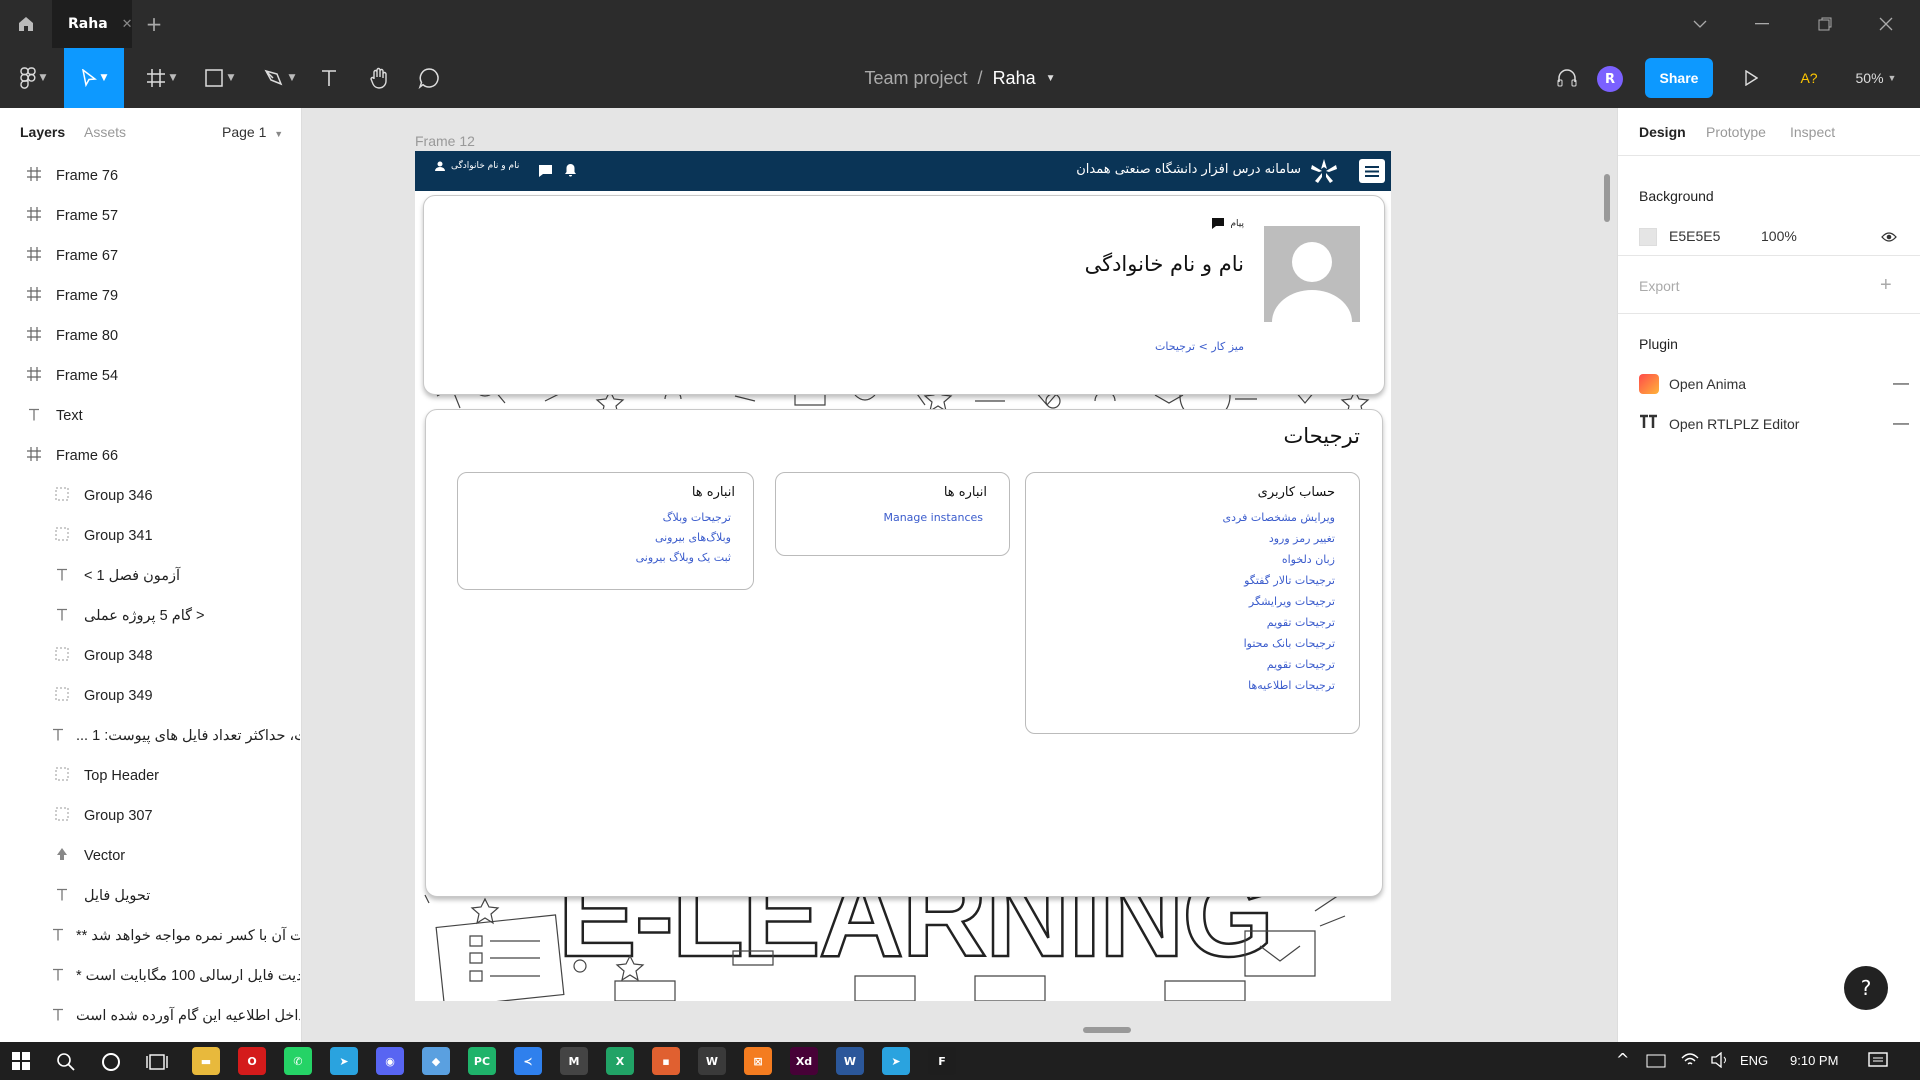 This screenshot has width=1920, height=1080. What do you see at coordinates (157, 1064) in the screenshot?
I see `task-view-icon` at bounding box center [157, 1064].